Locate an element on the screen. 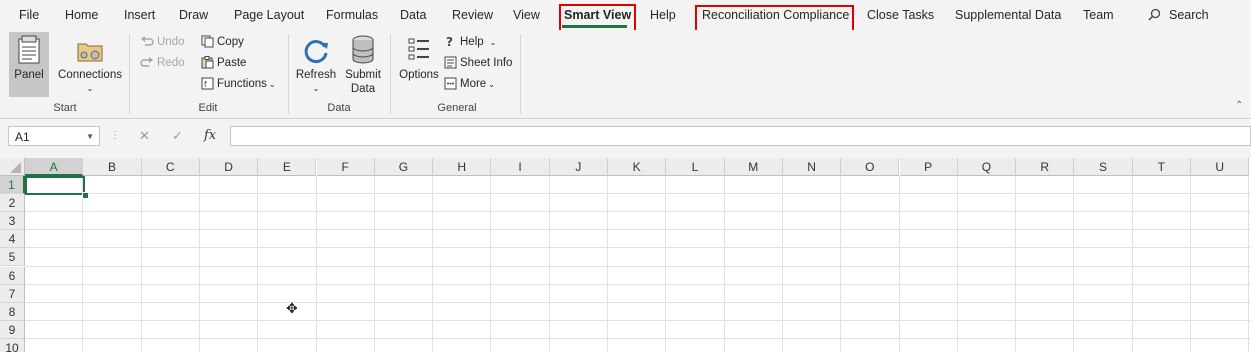  sheet-info-icon is located at coordinates (450, 62).